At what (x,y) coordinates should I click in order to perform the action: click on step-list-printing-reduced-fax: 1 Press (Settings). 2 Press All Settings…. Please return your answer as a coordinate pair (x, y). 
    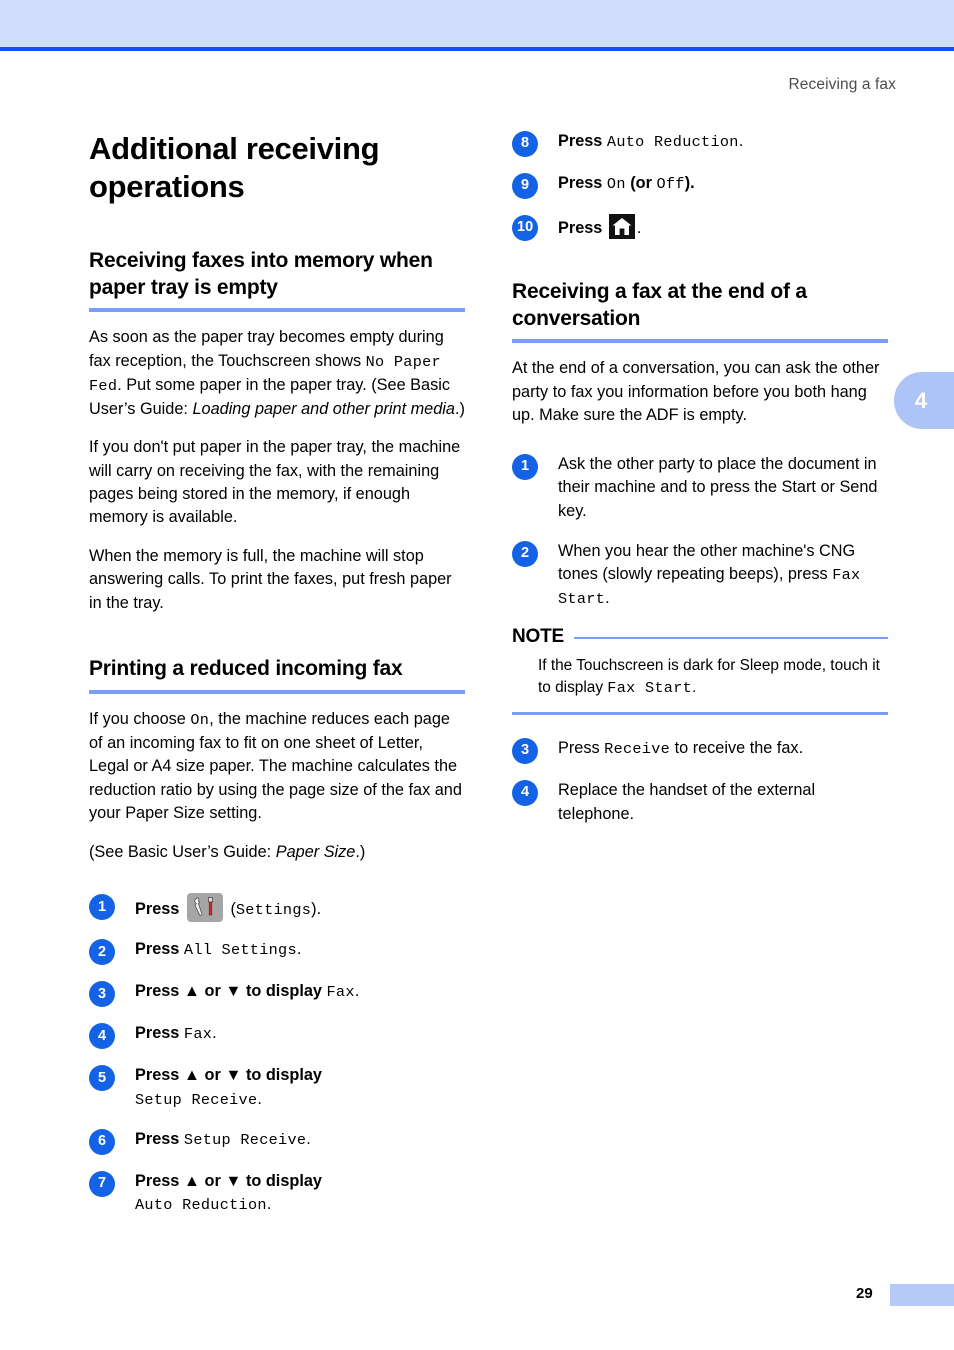
    Looking at the image, I should click on (277, 1055).